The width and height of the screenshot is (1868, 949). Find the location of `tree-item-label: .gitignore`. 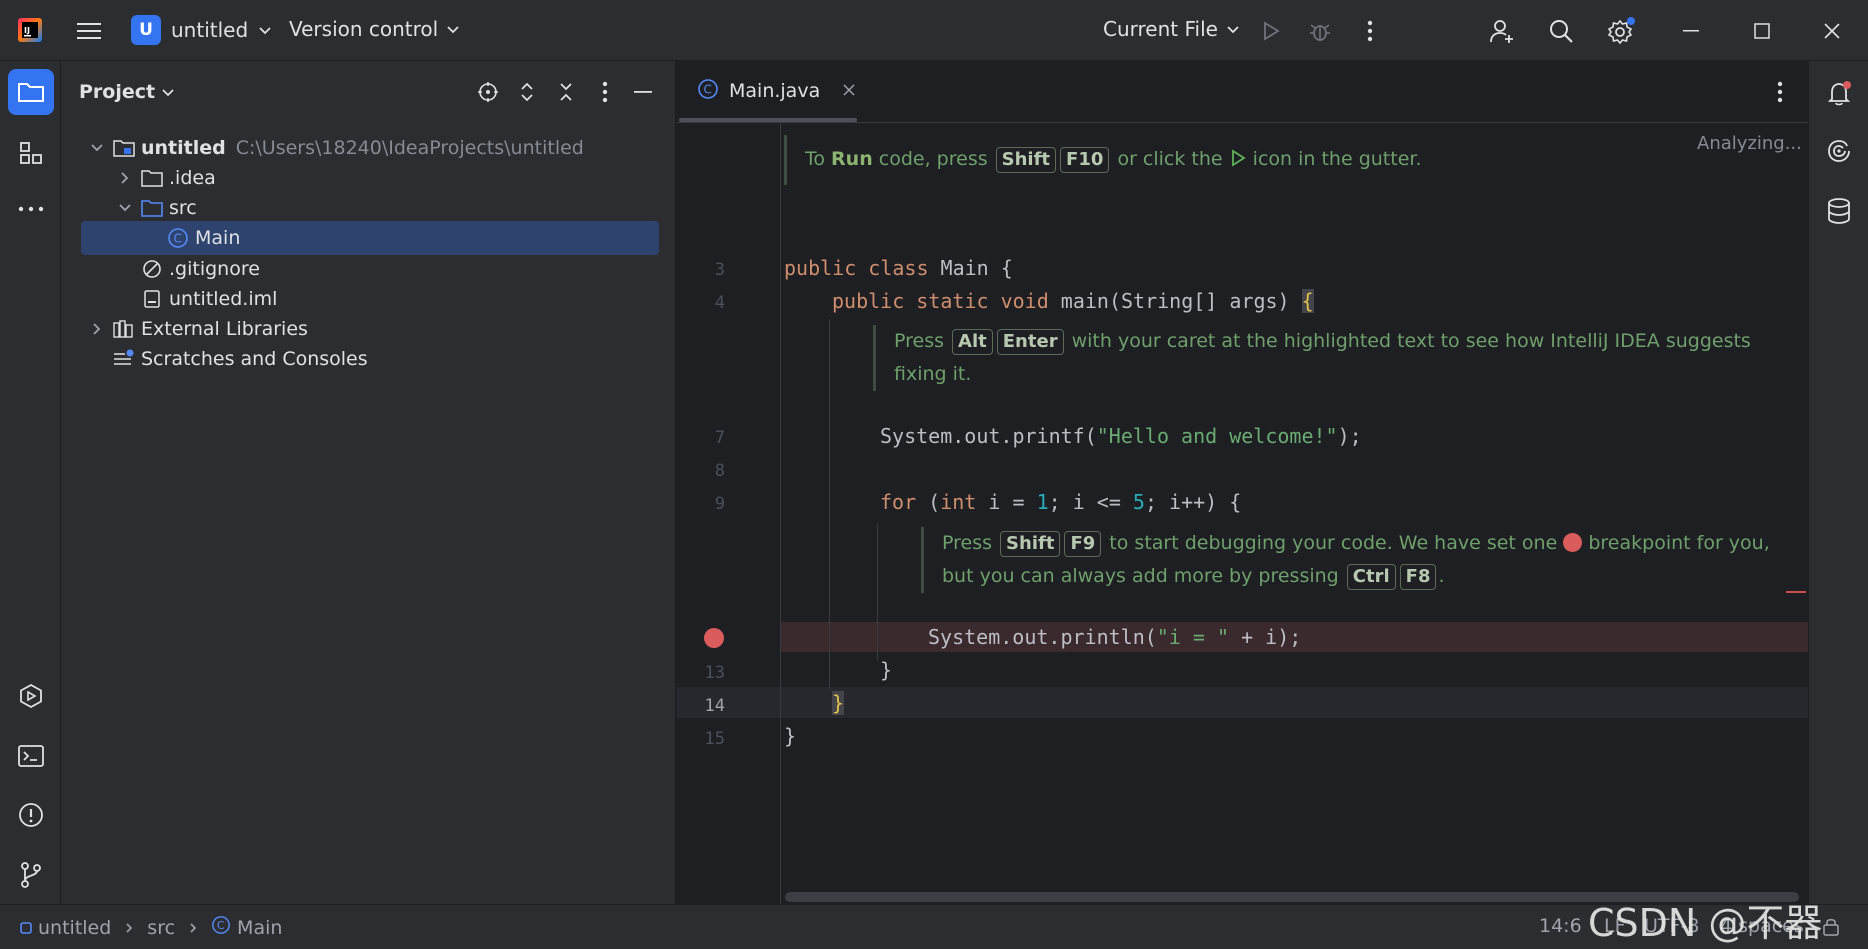

tree-item-label: .gitignore is located at coordinates (214, 269).